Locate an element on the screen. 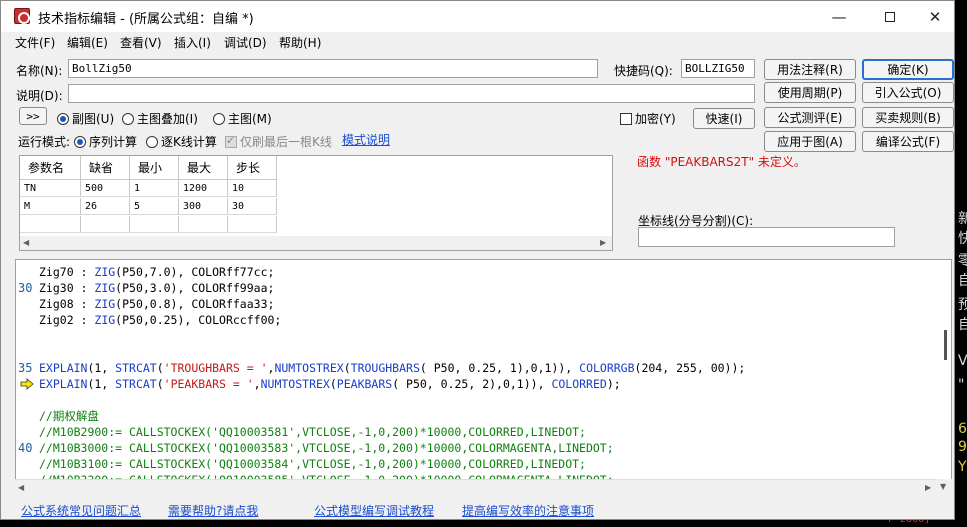  last-bar-only-label: 仅刷最后一根K线 is located at coordinates (286, 142).